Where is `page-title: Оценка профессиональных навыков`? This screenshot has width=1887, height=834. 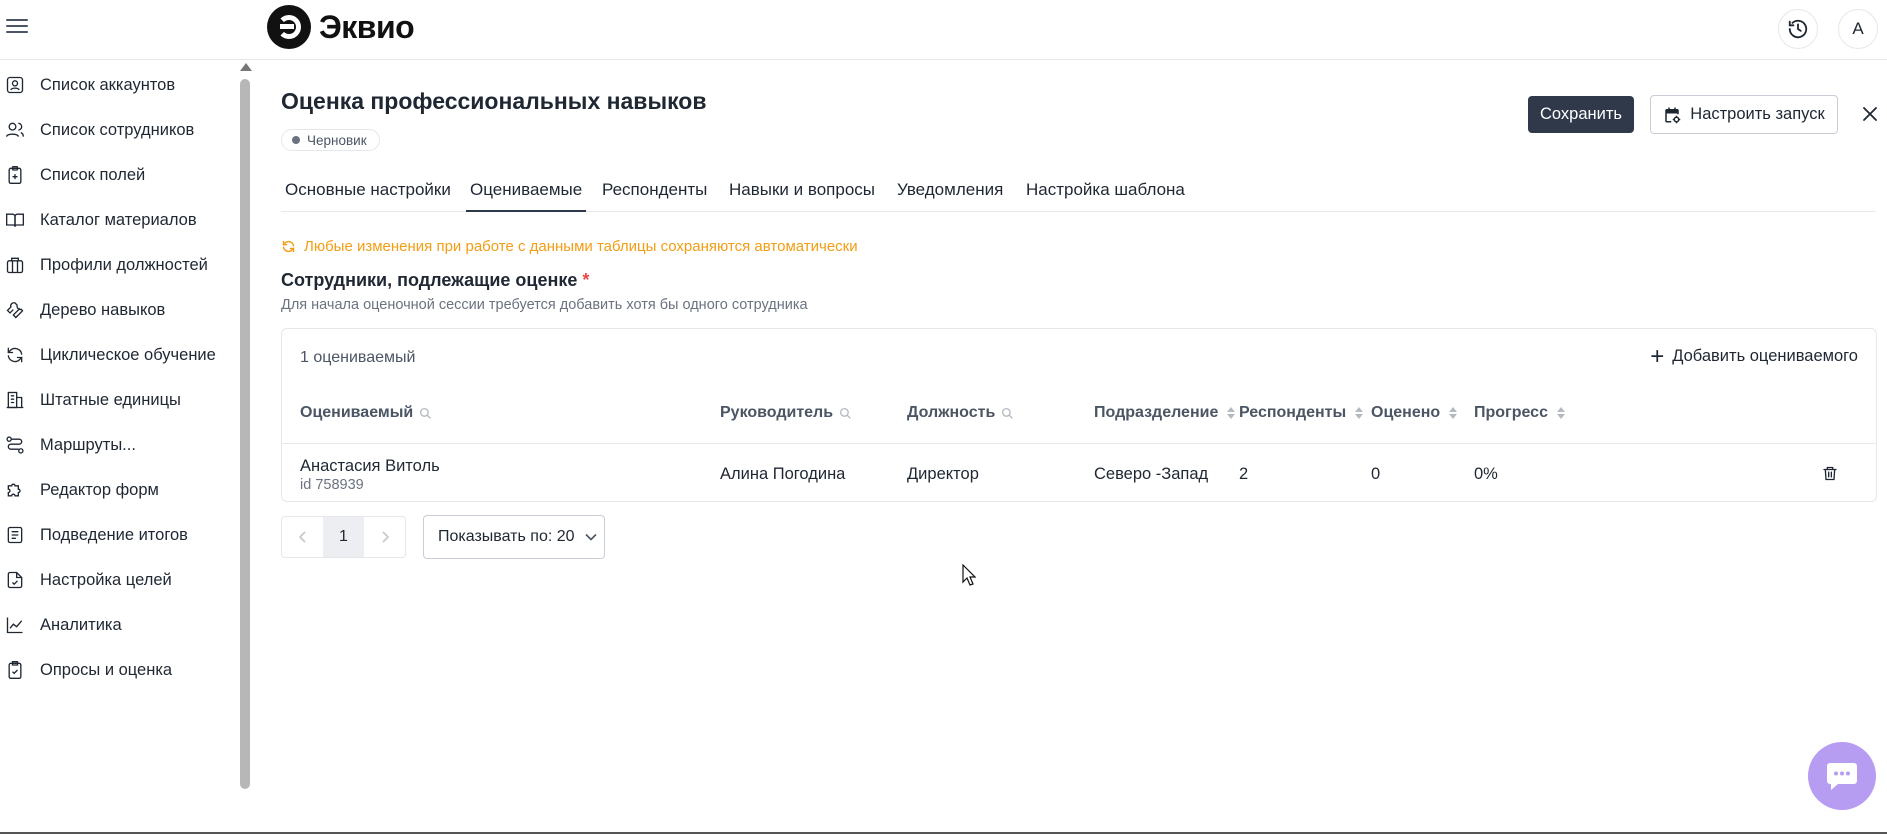 page-title: Оценка профессиональных навыков is located at coordinates (494, 101).